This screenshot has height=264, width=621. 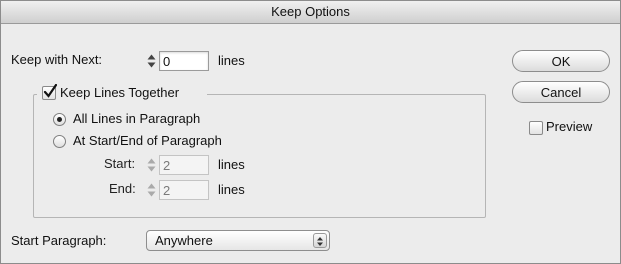 I want to click on keep-lines-together-checkbox, so click(x=49, y=92).